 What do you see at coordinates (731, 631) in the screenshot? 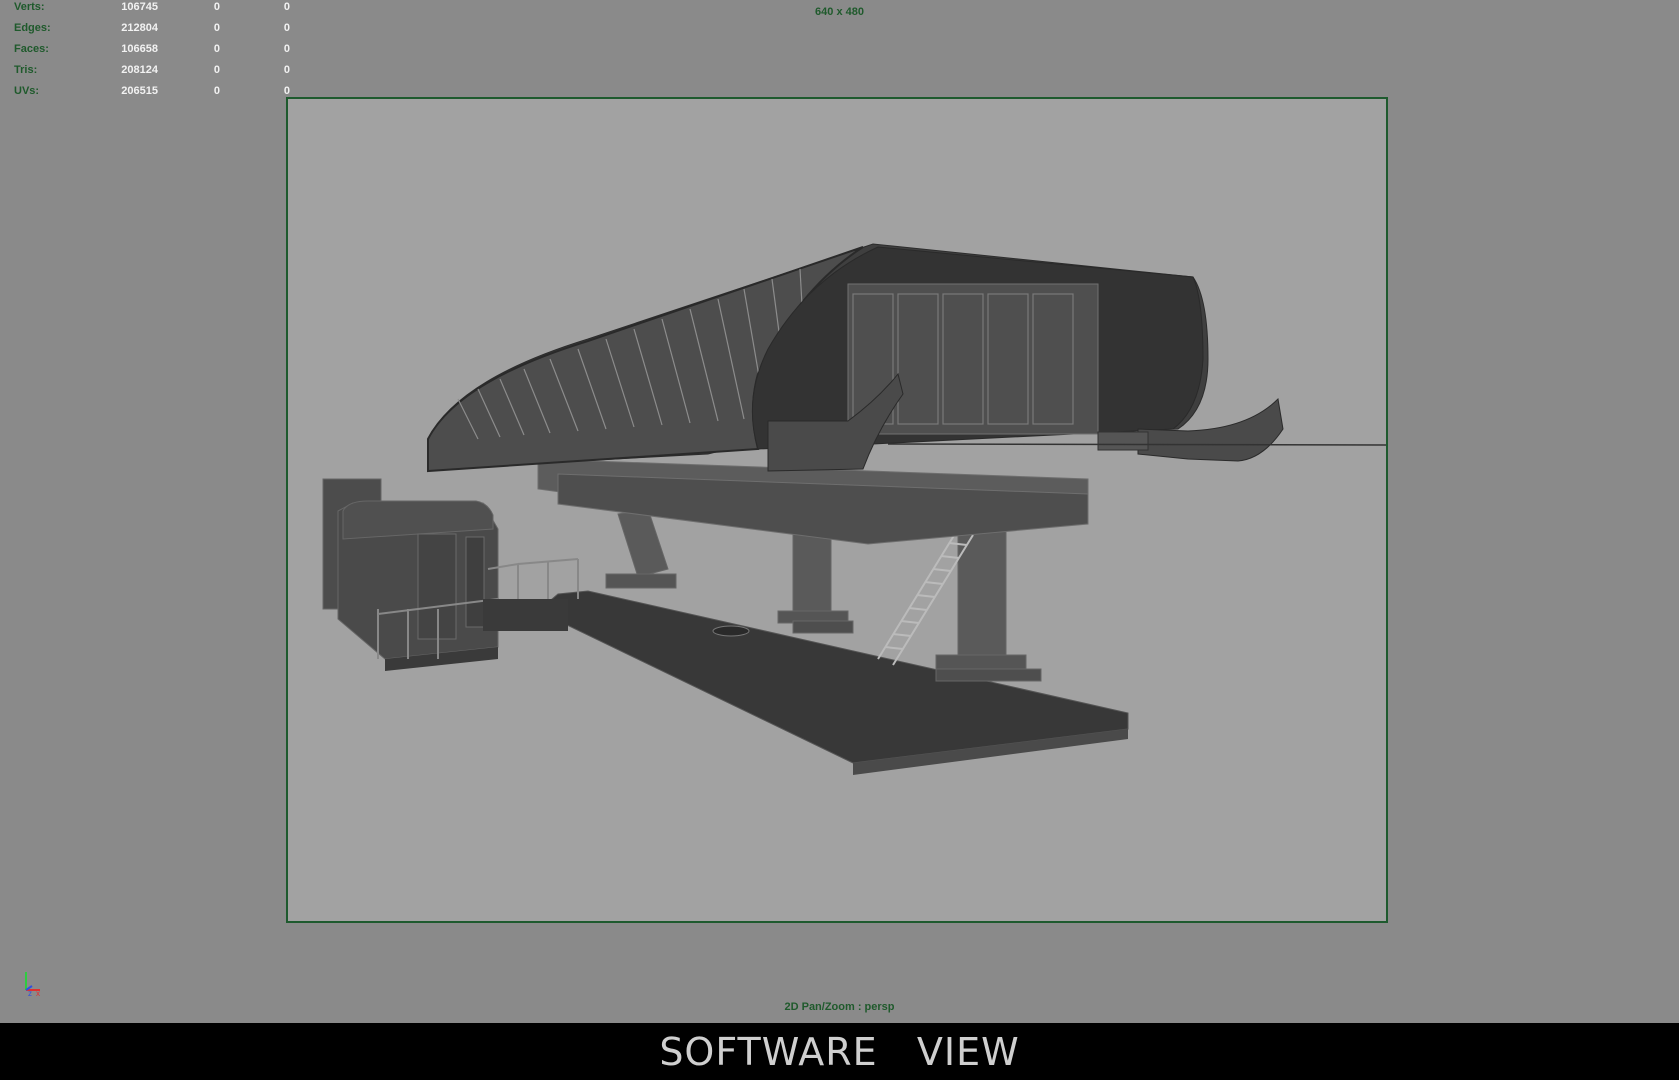
I see `drain-hole` at bounding box center [731, 631].